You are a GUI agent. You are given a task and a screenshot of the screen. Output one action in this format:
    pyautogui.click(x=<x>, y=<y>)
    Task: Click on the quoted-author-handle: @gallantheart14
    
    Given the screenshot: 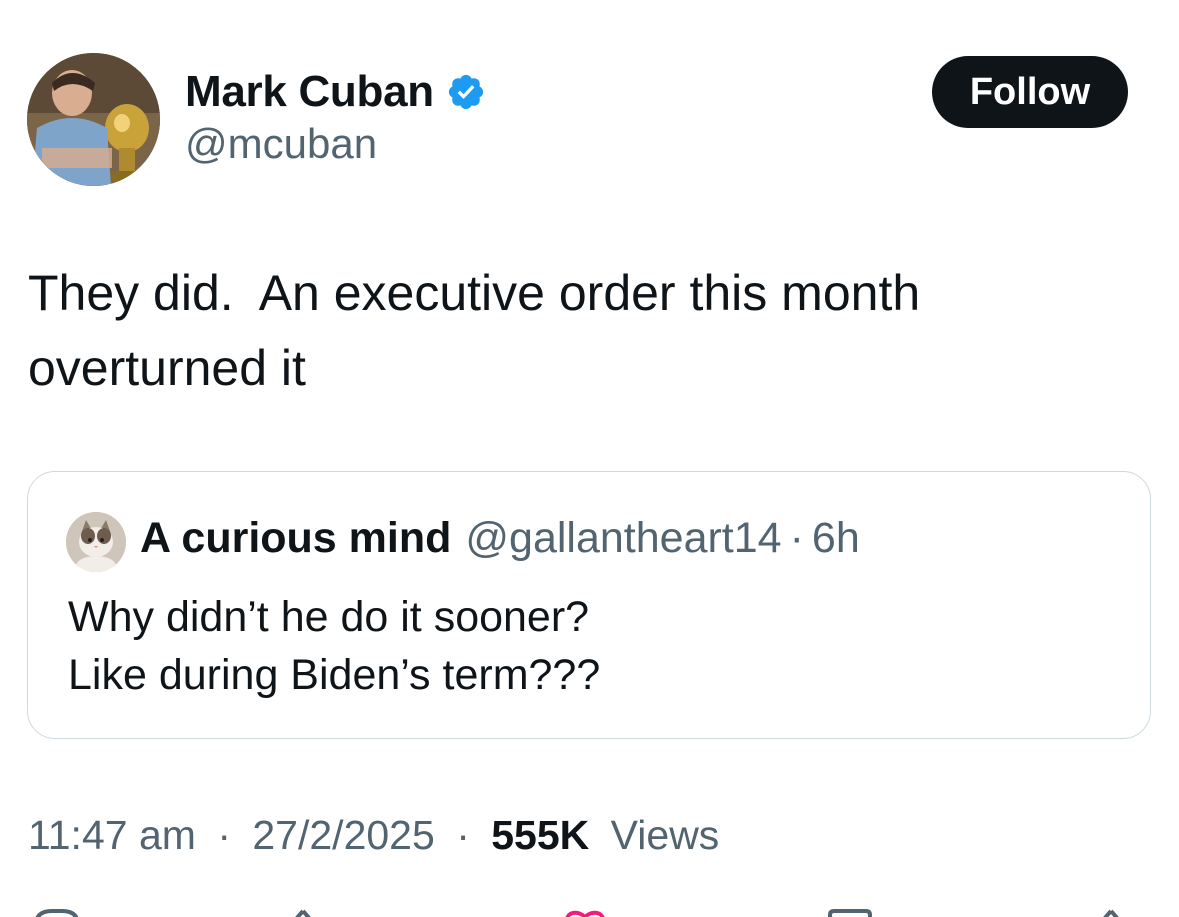 What is the action you would take?
    pyautogui.click(x=623, y=538)
    